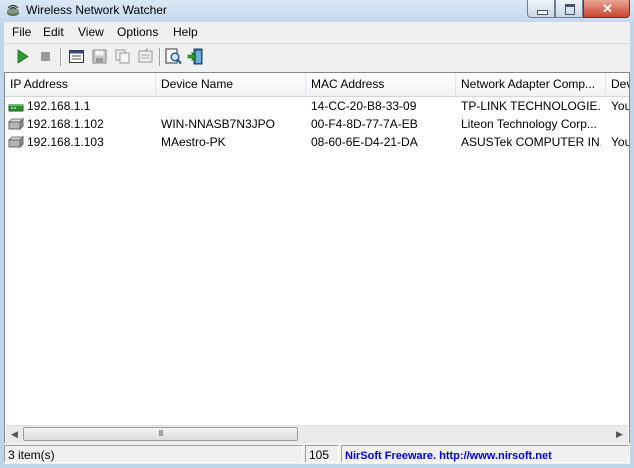  I want to click on menu-options: Options, so click(137, 32).